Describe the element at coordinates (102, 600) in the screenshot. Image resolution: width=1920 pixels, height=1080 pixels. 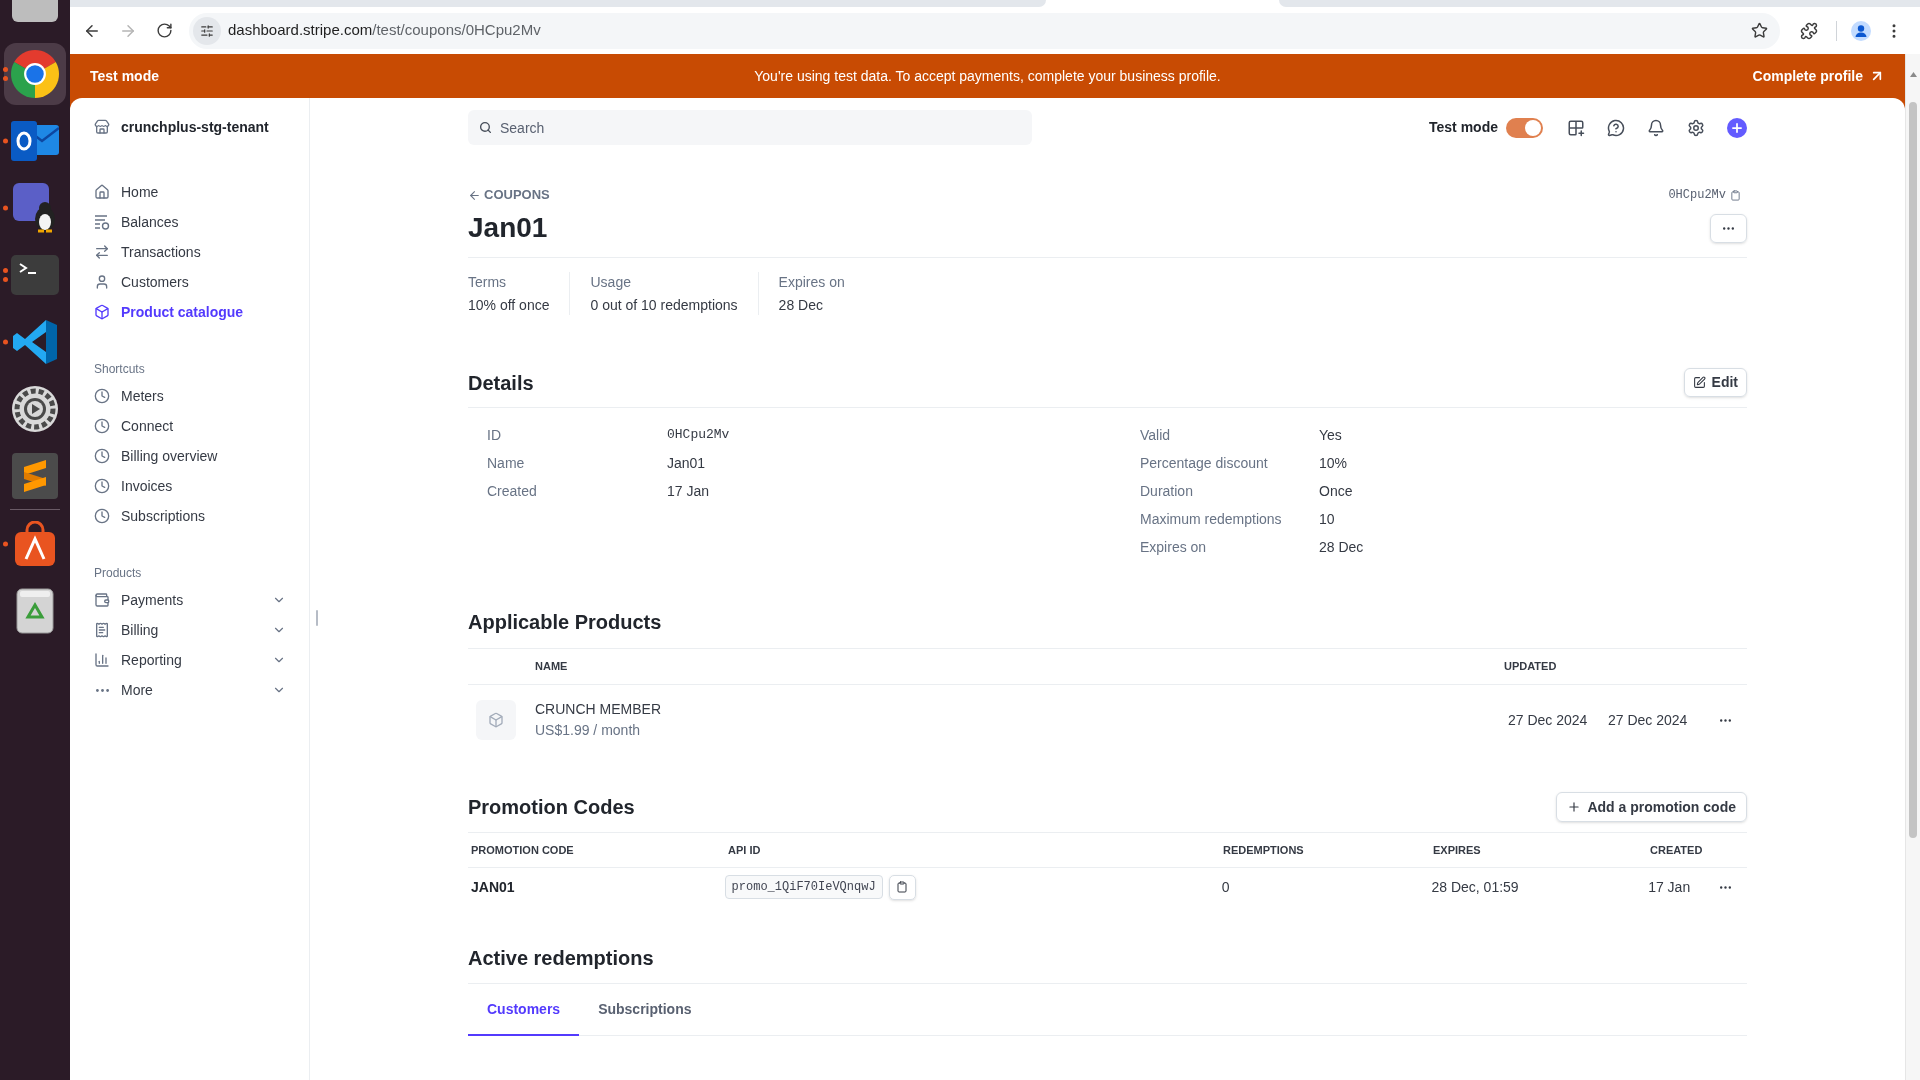
I see `wallet-icon` at that location.